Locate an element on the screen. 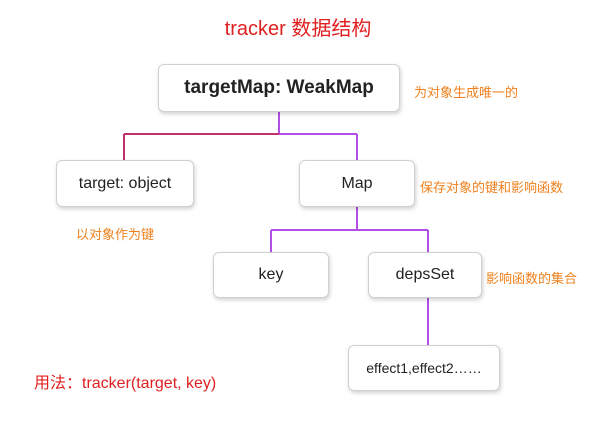 This screenshot has width=596, height=443. node-target: target: object is located at coordinates (125, 183).